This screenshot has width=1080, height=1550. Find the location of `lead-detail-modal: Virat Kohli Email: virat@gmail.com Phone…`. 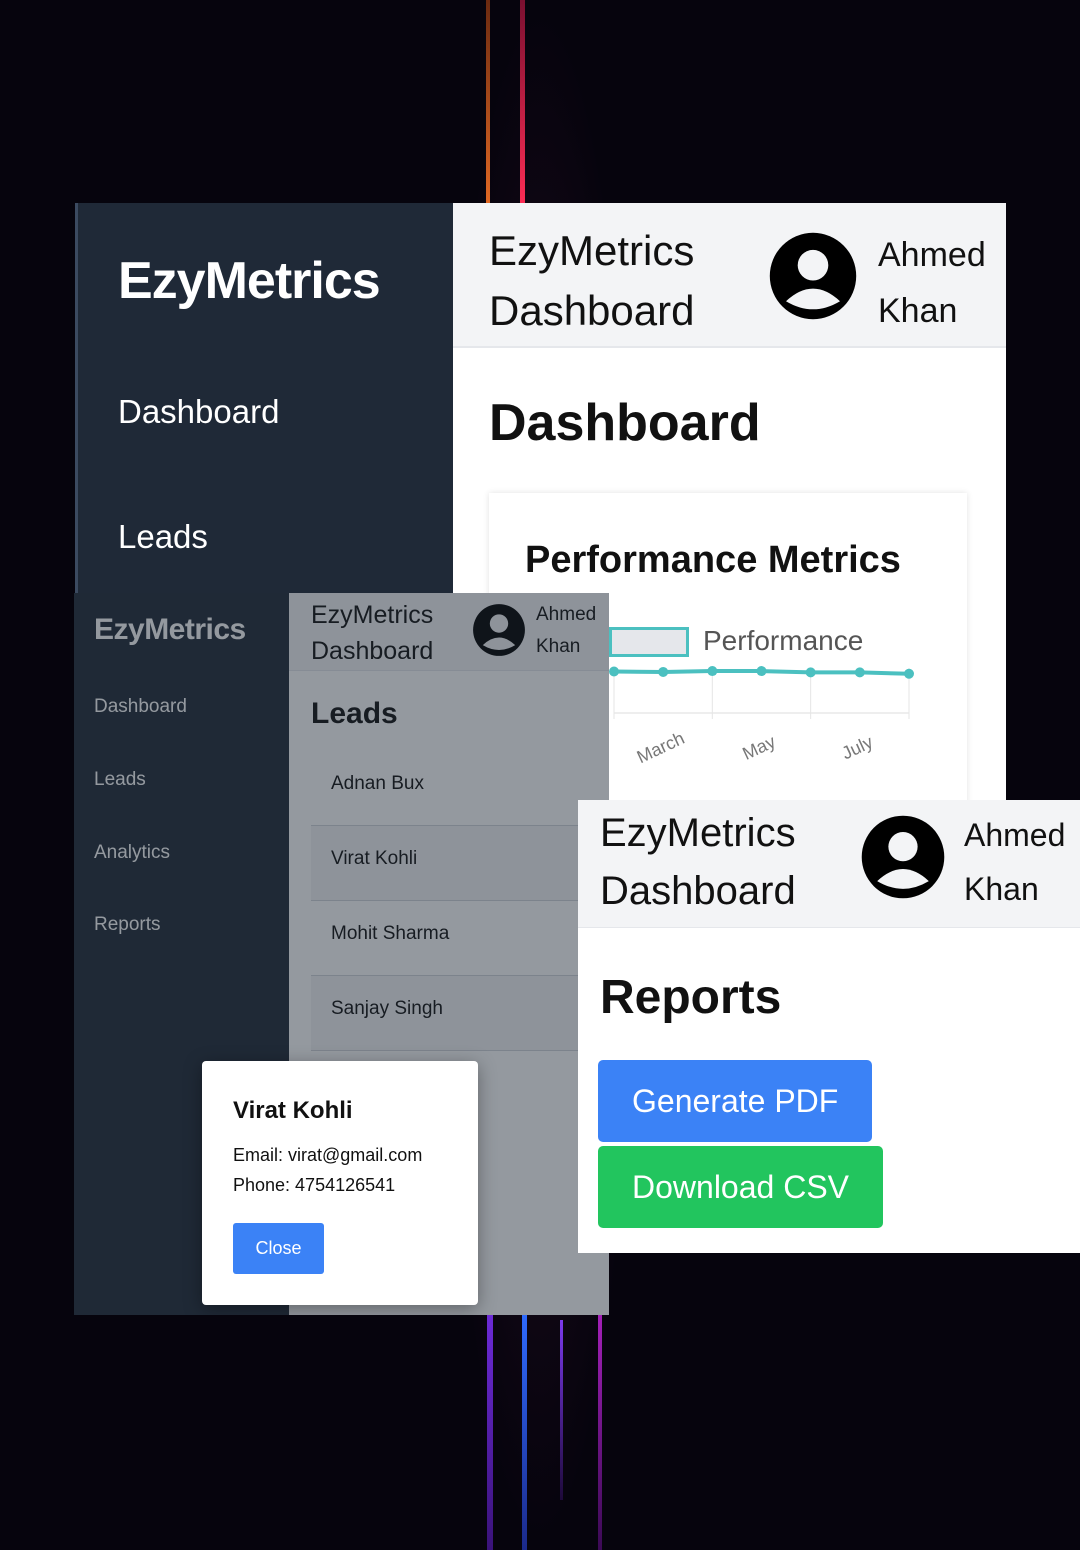

lead-detail-modal: Virat Kohli Email: virat@gmail.com Phone… is located at coordinates (340, 1183).